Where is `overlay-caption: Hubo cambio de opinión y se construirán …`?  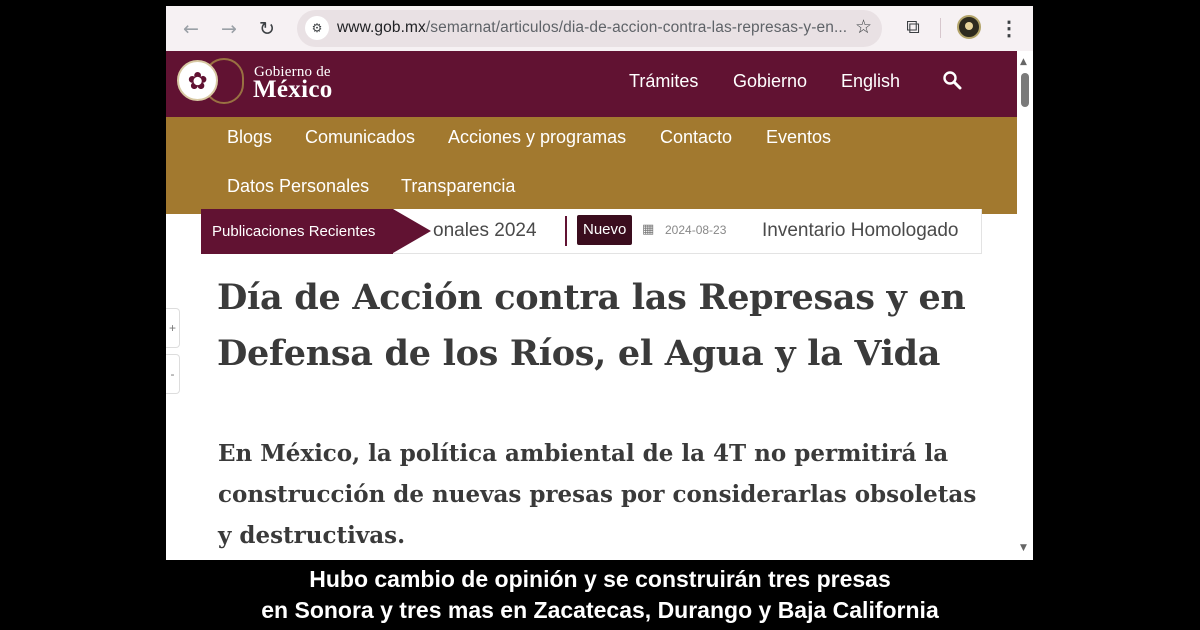 overlay-caption: Hubo cambio de opinión y se construirán … is located at coordinates (600, 595).